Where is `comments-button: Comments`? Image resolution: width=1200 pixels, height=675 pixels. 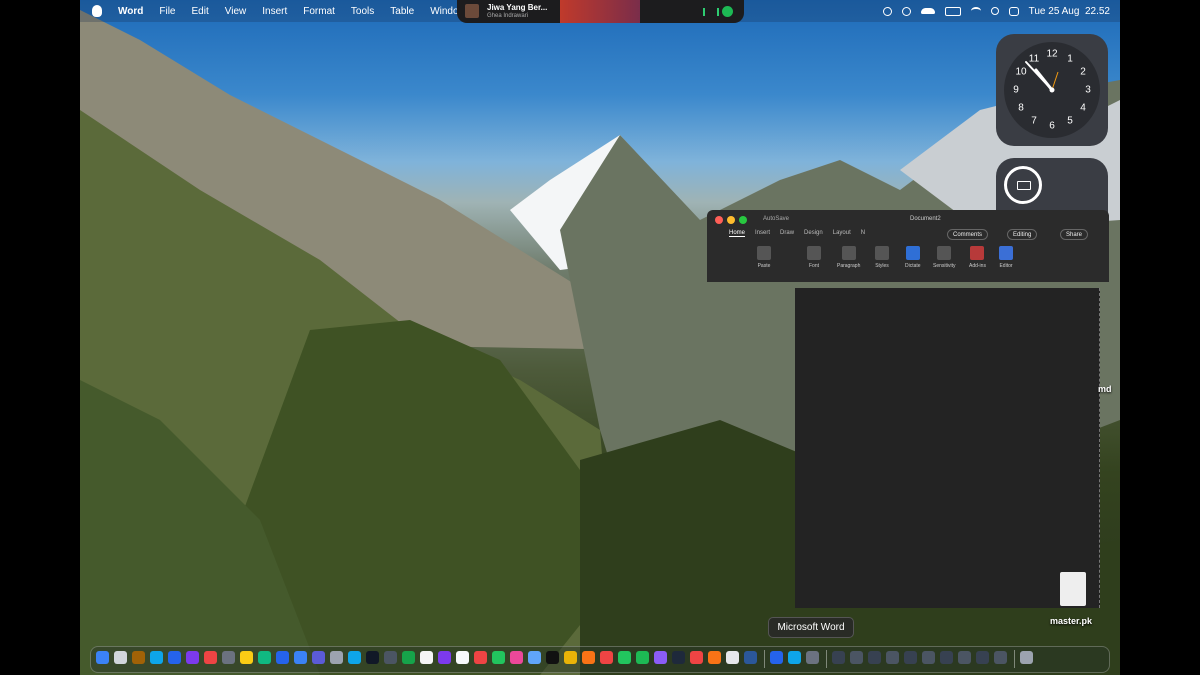 comments-button: Comments is located at coordinates (968, 234).